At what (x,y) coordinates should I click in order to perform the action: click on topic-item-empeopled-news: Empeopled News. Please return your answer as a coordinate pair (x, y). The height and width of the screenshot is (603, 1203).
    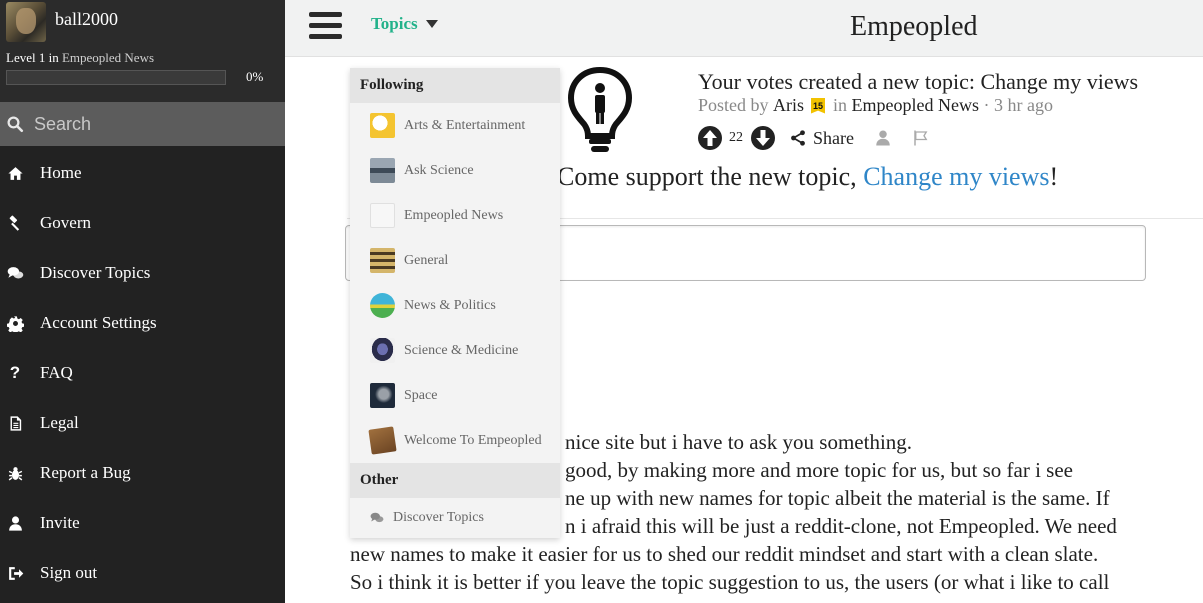
    Looking at the image, I should click on (455, 215).